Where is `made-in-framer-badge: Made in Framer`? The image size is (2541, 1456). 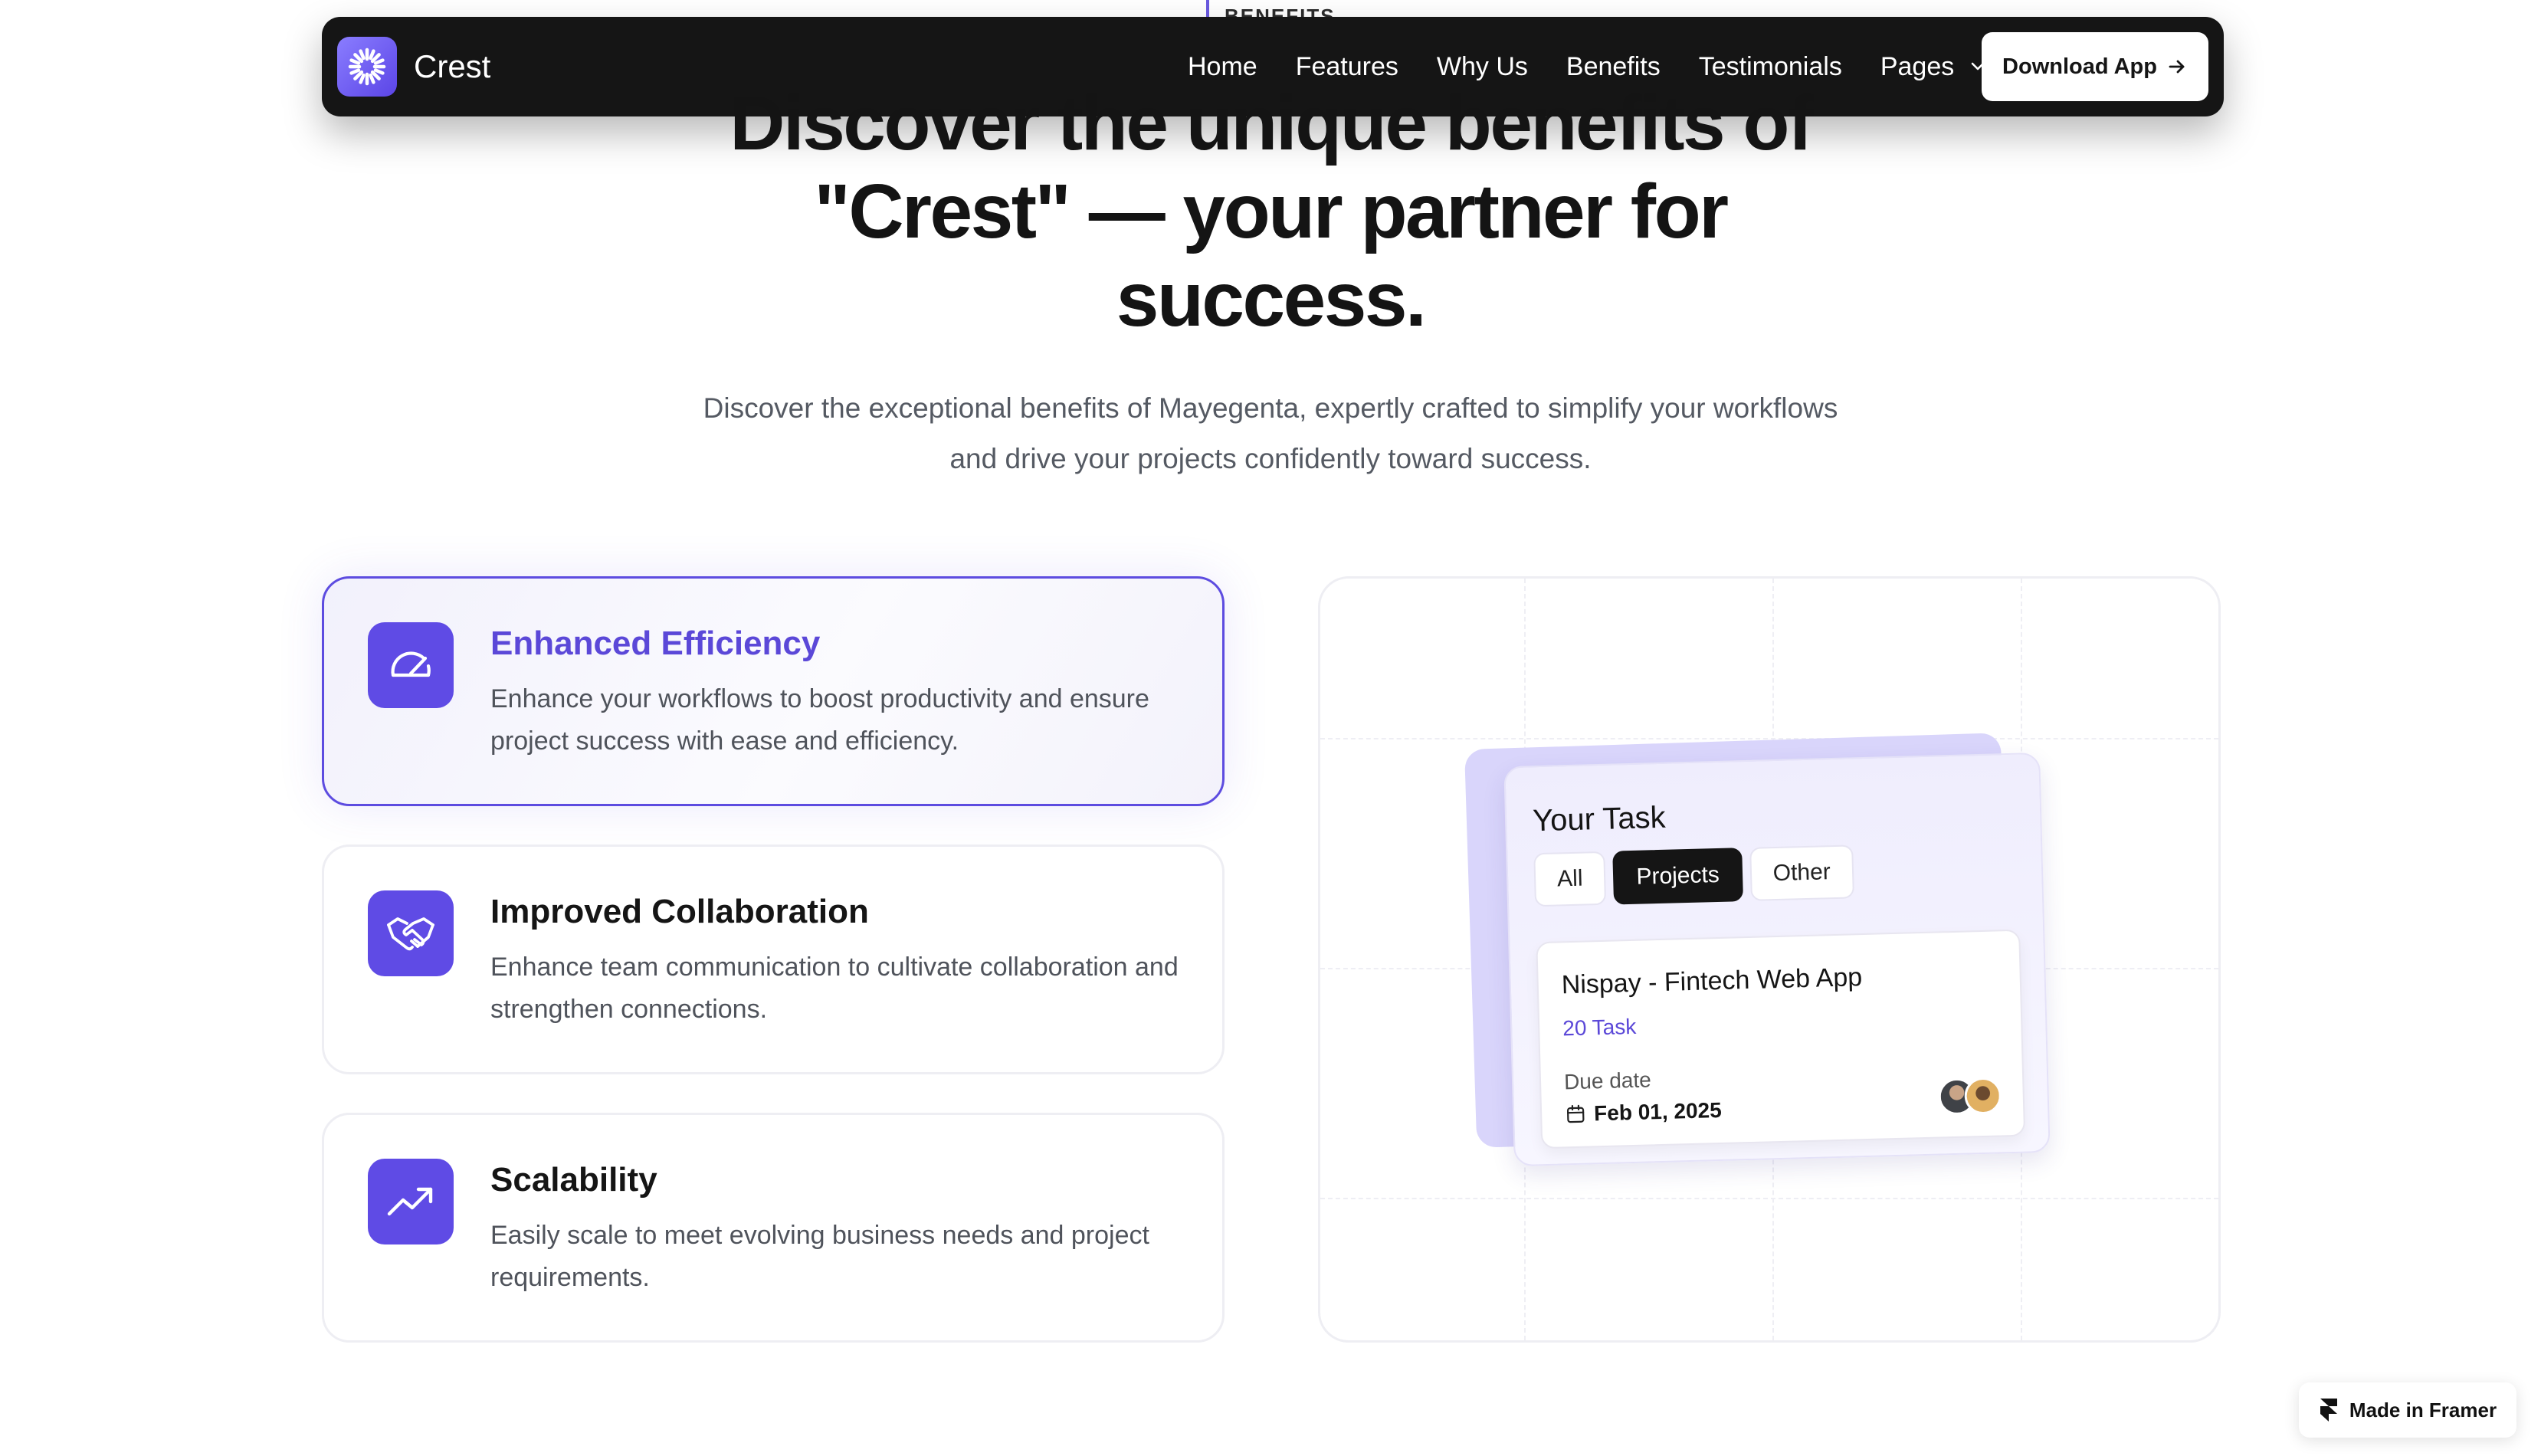 made-in-framer-badge: Made in Framer is located at coordinates (2407, 1410).